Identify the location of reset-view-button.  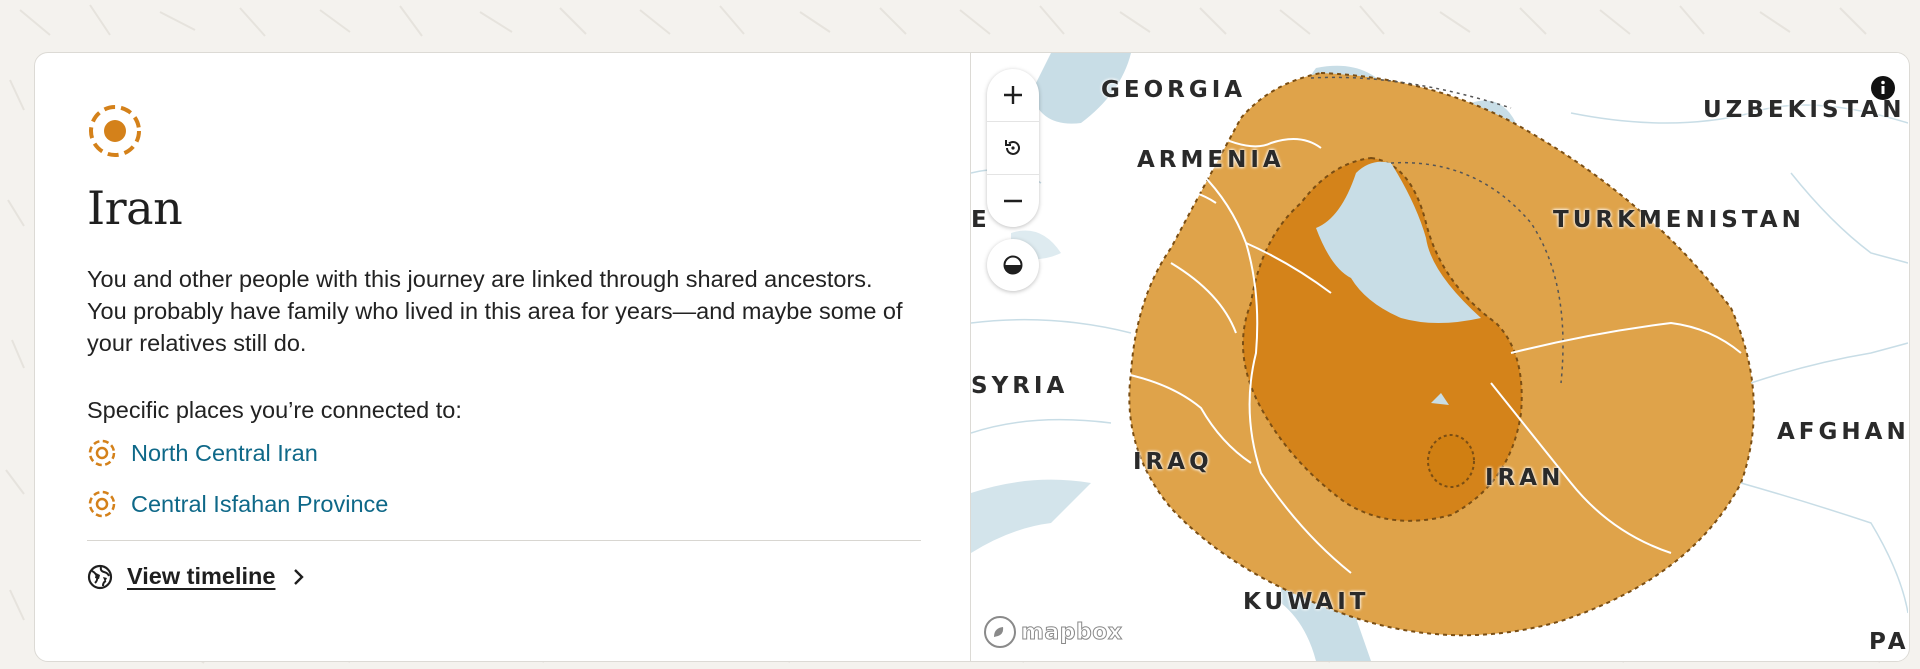
(1013, 147).